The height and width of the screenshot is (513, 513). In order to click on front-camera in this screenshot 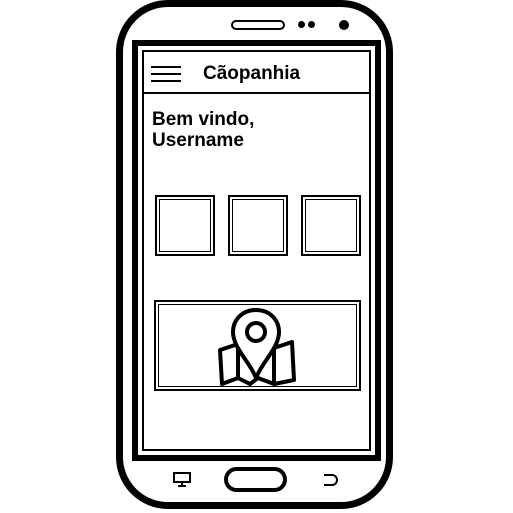, I will do `click(344, 25)`.